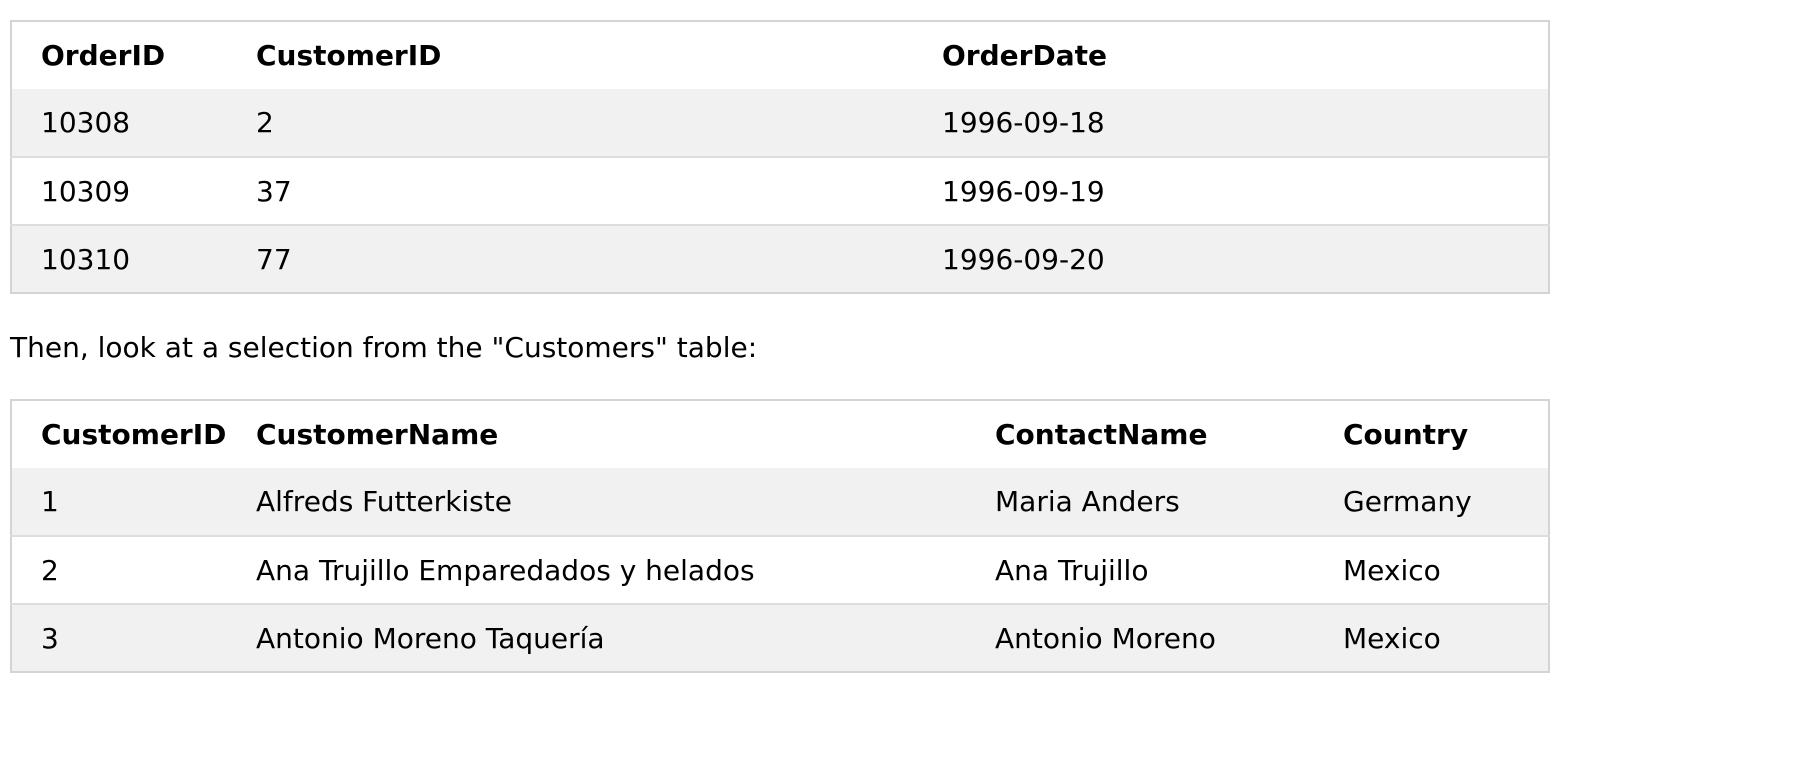  I want to click on table-cell: 10309, so click(86, 191).